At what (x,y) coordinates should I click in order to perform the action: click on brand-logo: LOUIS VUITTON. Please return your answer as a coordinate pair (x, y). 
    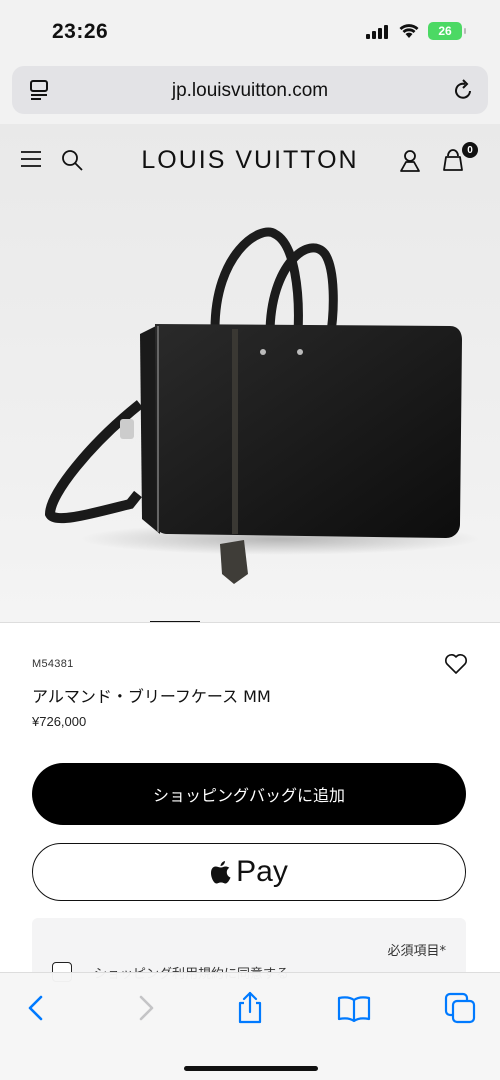
    Looking at the image, I should click on (250, 160).